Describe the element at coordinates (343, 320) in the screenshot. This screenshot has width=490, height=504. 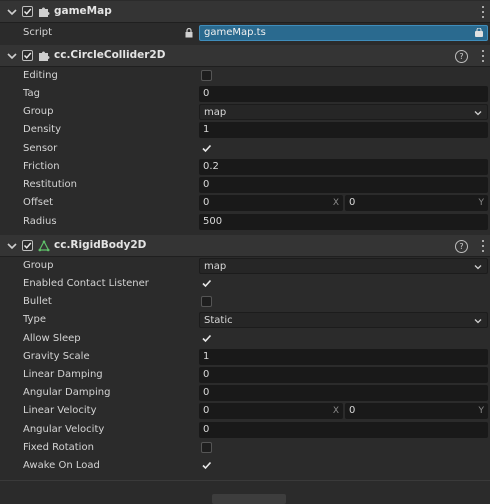
I see `type-select: Static` at that location.